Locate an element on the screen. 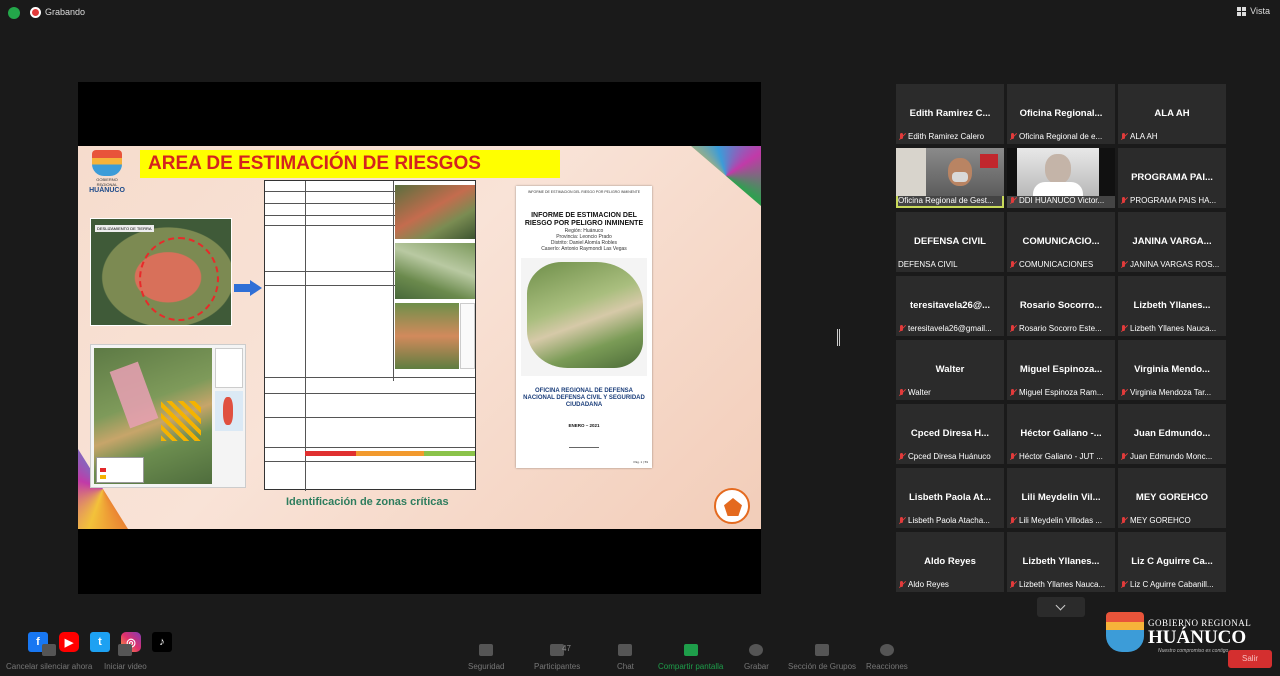 This screenshot has width=1280, height=676. security-button: Seguridad is located at coordinates (486, 657).